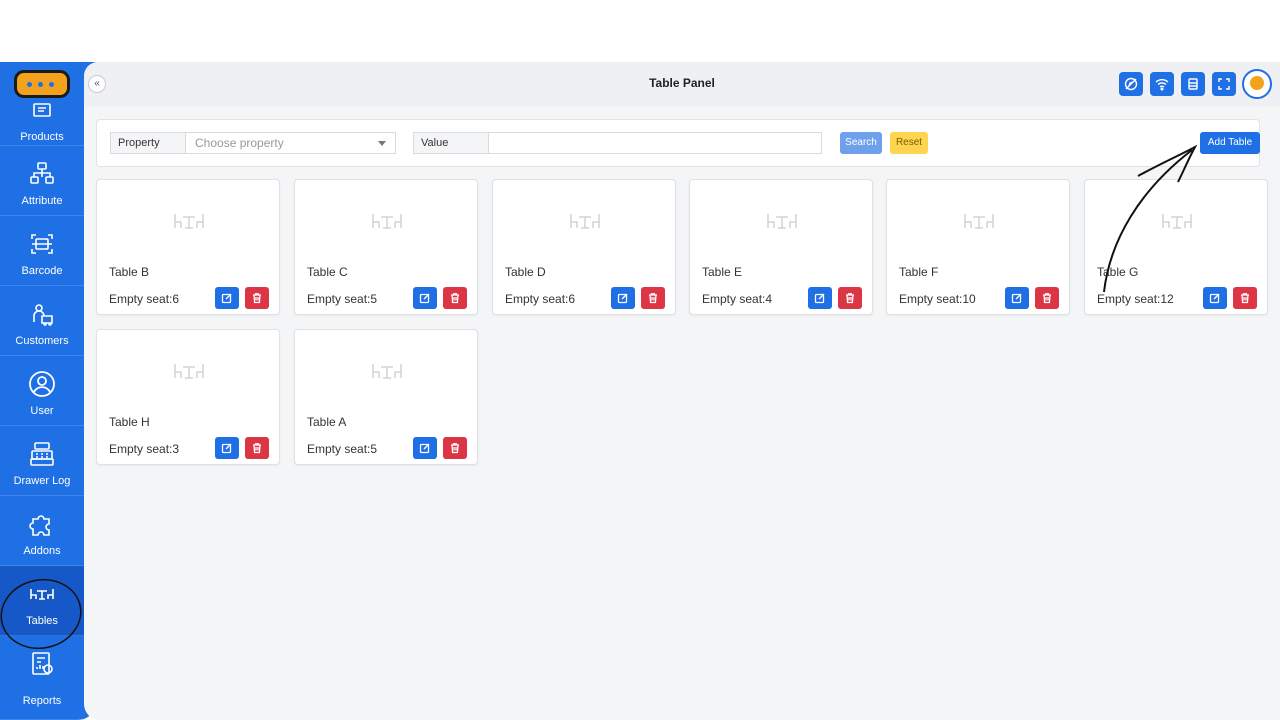  What do you see at coordinates (42, 110) in the screenshot?
I see `products-icon` at bounding box center [42, 110].